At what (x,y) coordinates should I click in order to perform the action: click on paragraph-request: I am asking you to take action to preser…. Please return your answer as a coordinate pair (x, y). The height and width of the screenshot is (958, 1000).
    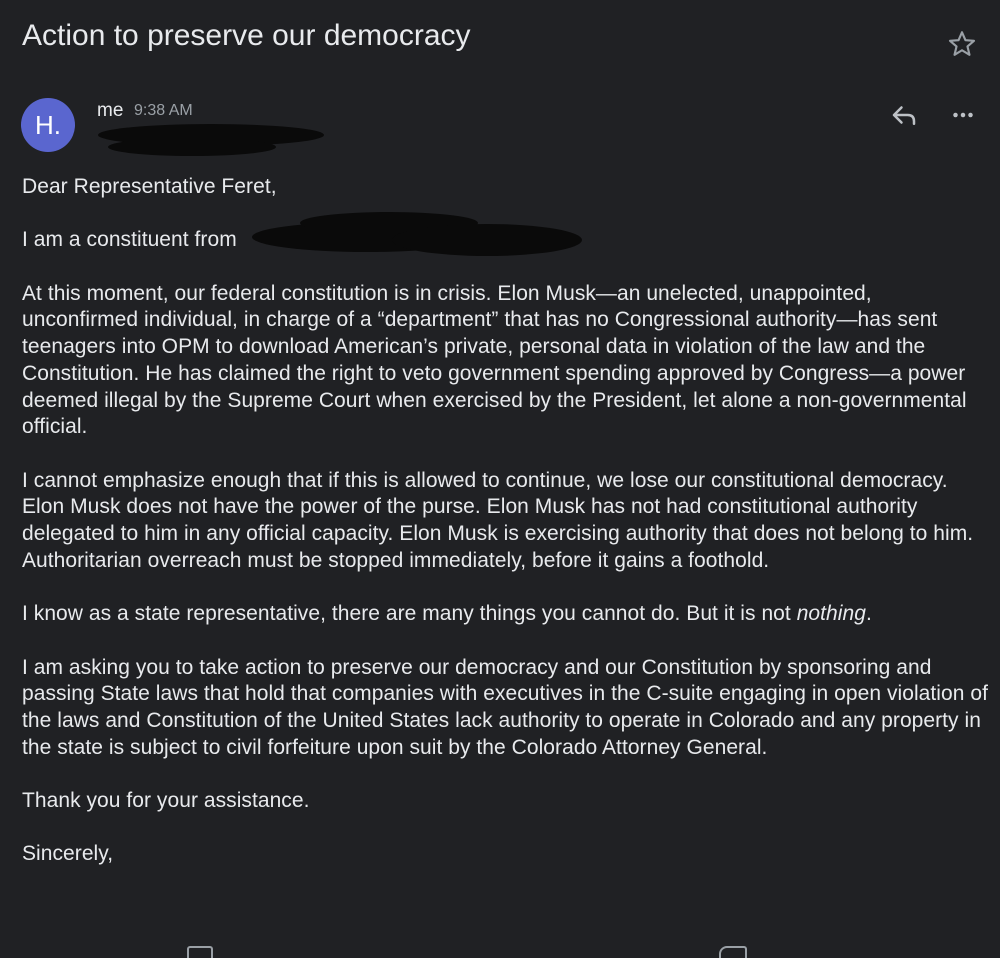
    Looking at the image, I should click on (505, 707).